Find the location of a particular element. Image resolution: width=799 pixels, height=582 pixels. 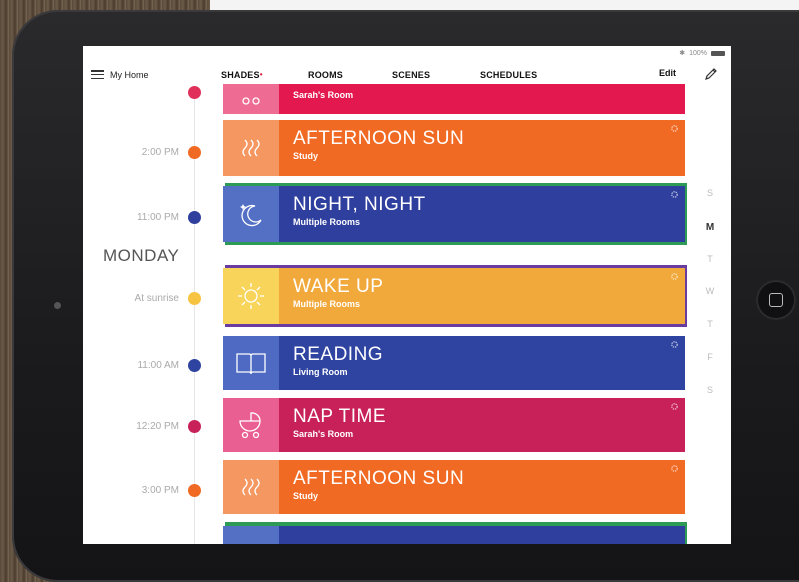

event-time: At sunrise is located at coordinates (156, 298).